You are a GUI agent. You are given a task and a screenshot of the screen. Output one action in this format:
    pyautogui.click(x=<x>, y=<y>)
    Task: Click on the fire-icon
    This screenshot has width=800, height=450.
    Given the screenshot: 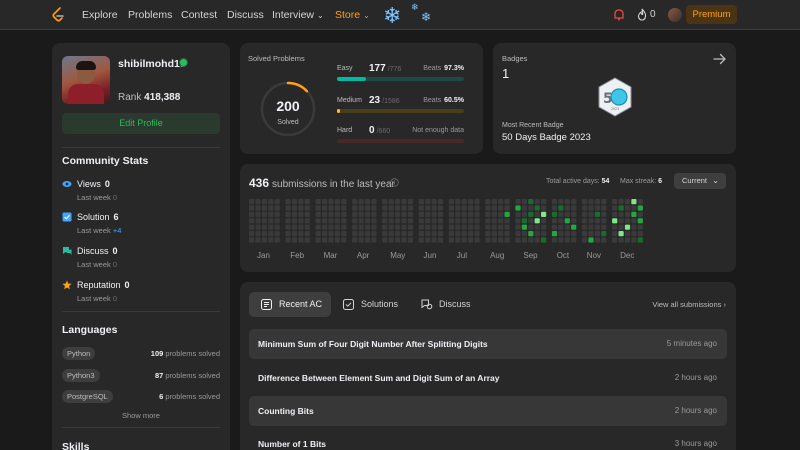 What is the action you would take?
    pyautogui.click(x=642, y=14)
    